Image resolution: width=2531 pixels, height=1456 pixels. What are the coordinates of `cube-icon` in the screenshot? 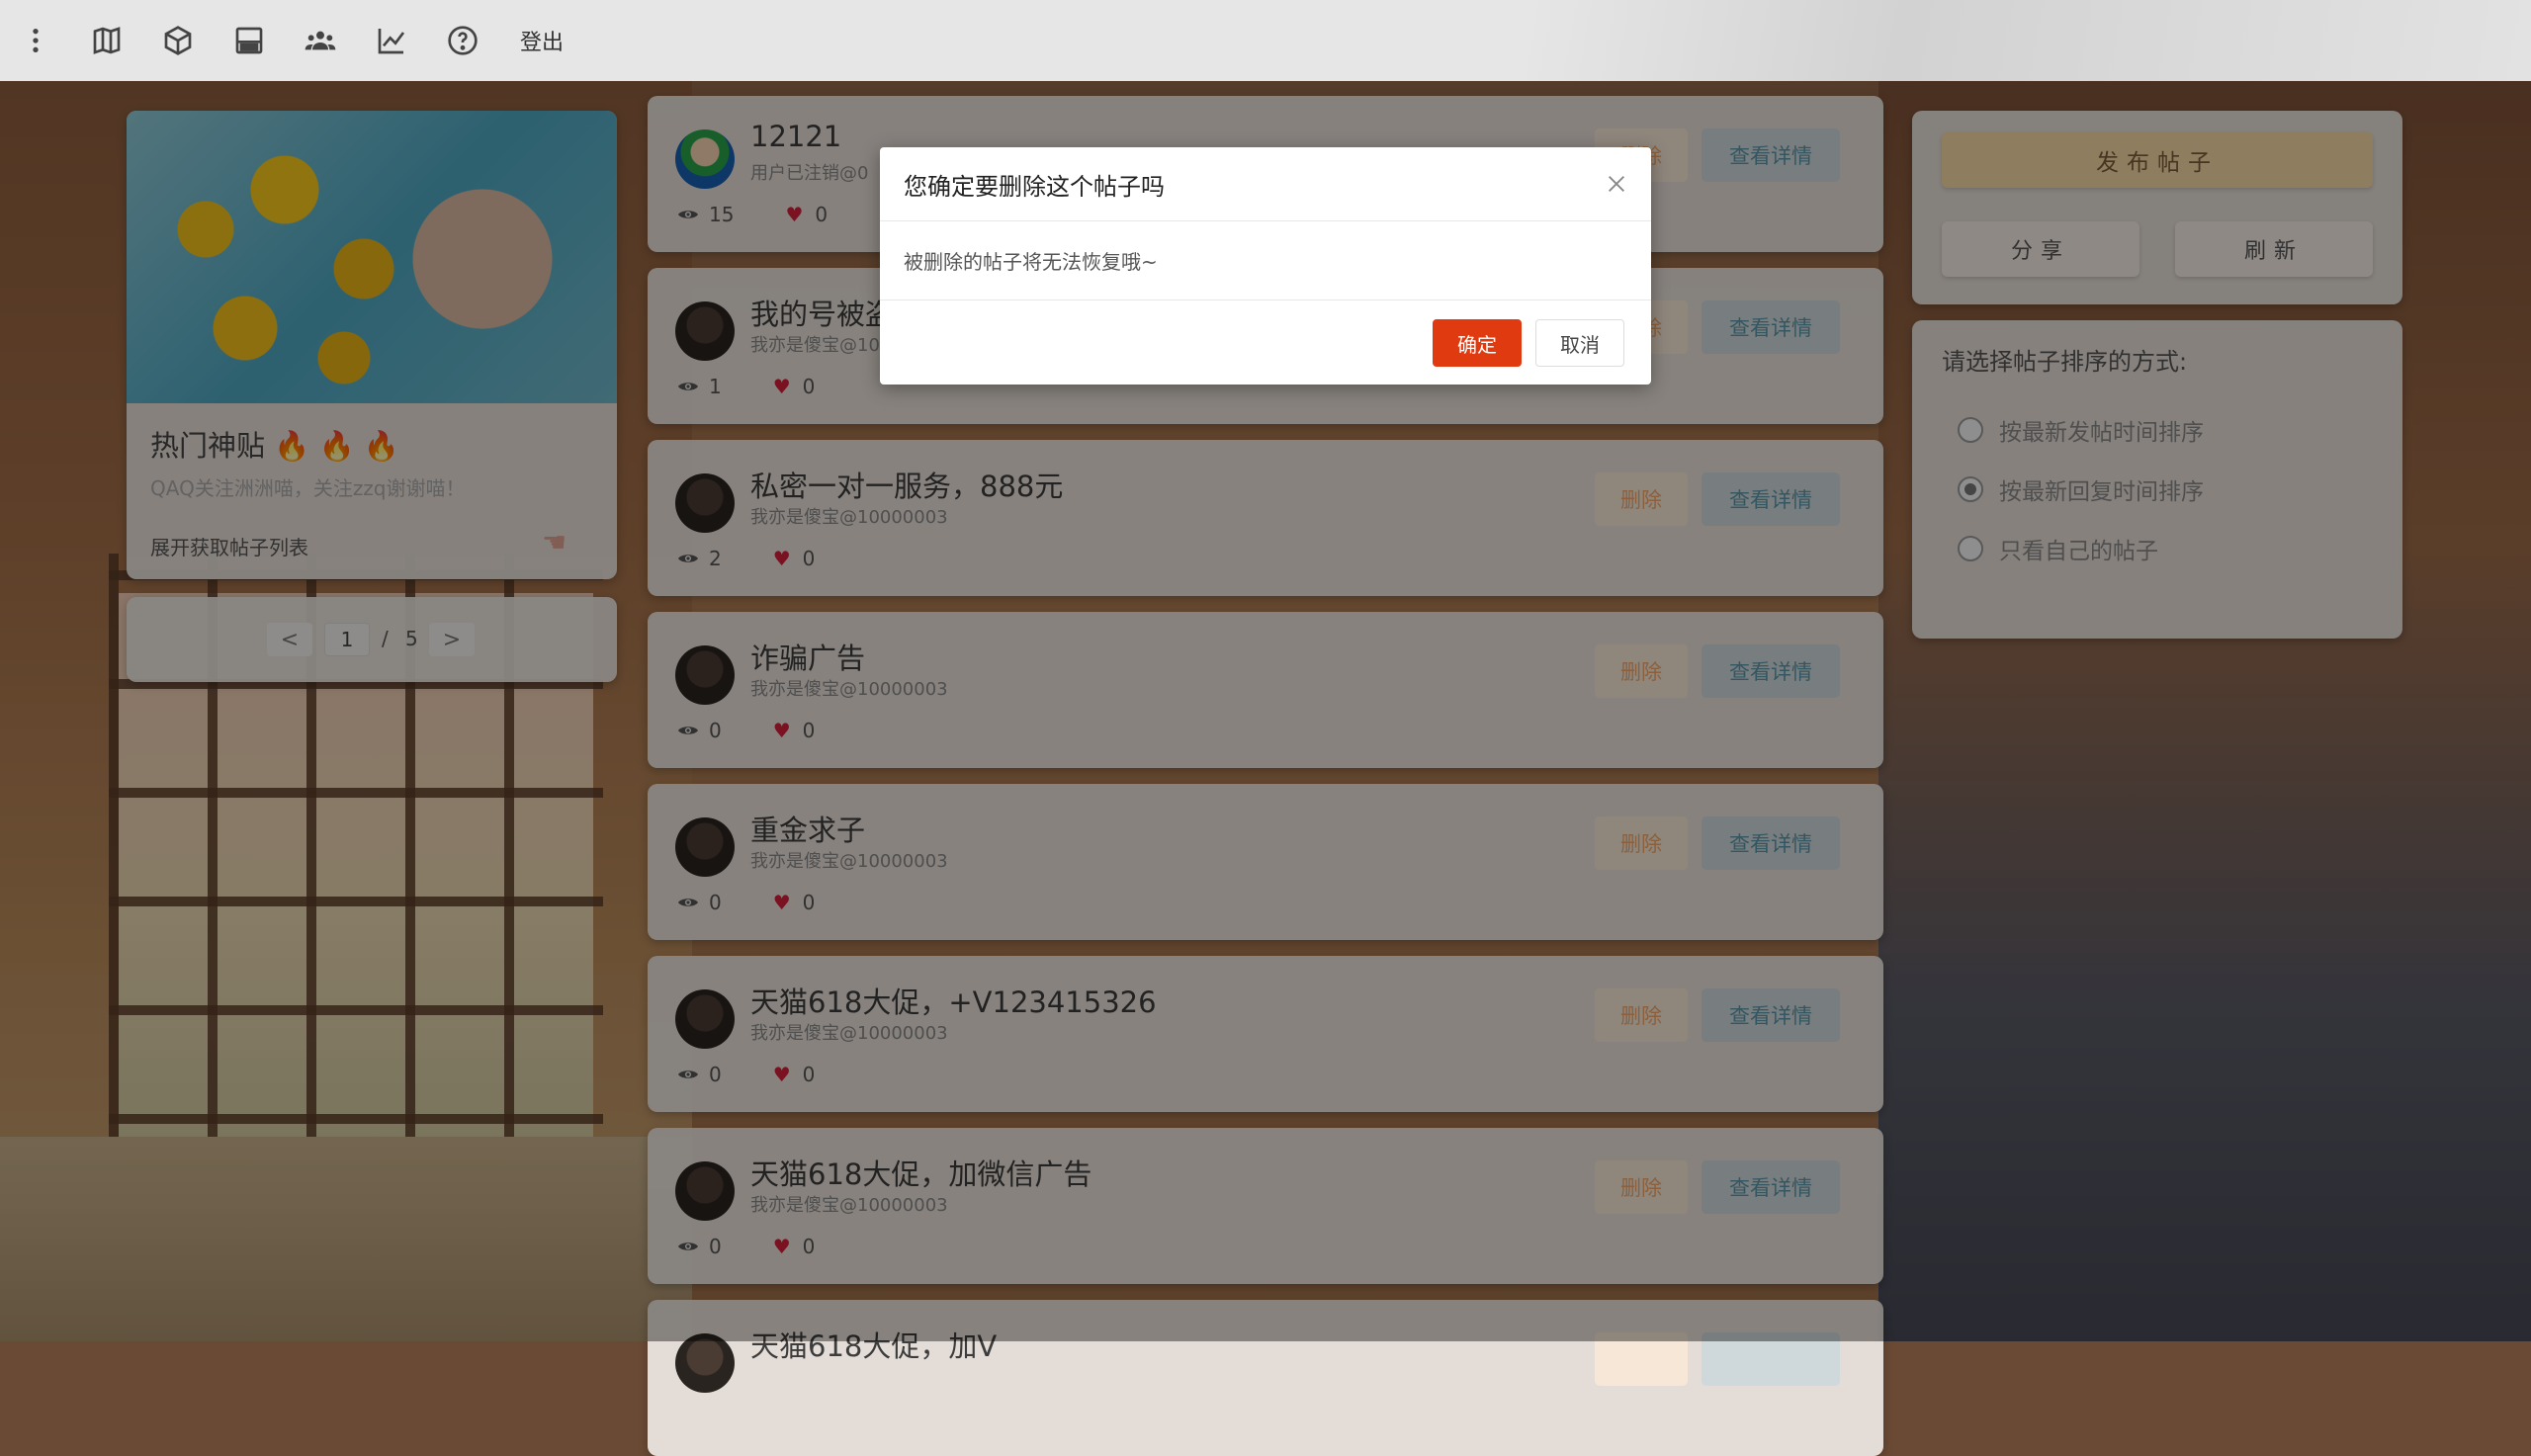 It's located at (178, 40).